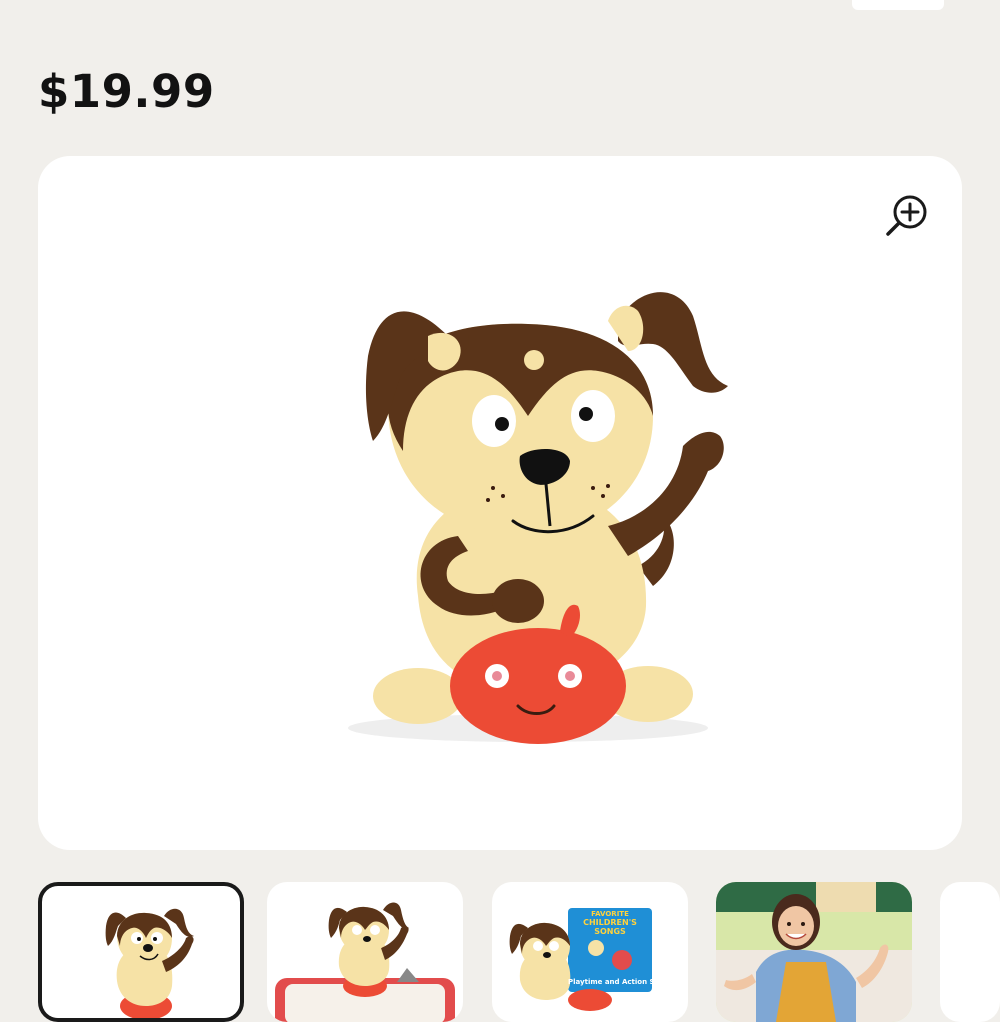 This screenshot has width=1000, height=1022. What do you see at coordinates (126, 91) in the screenshot?
I see `product-price: $19.99` at bounding box center [126, 91].